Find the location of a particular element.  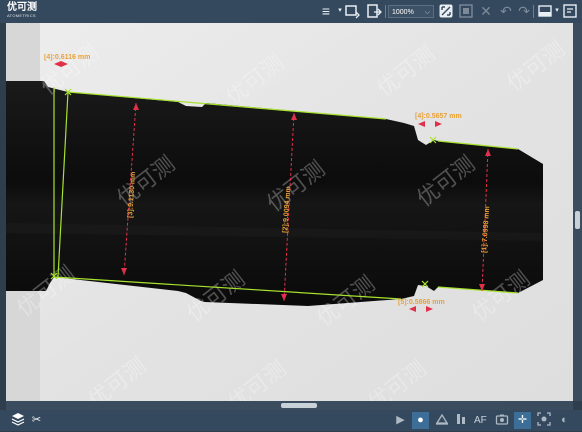

vertical-scroll-thumb is located at coordinates (577, 220).